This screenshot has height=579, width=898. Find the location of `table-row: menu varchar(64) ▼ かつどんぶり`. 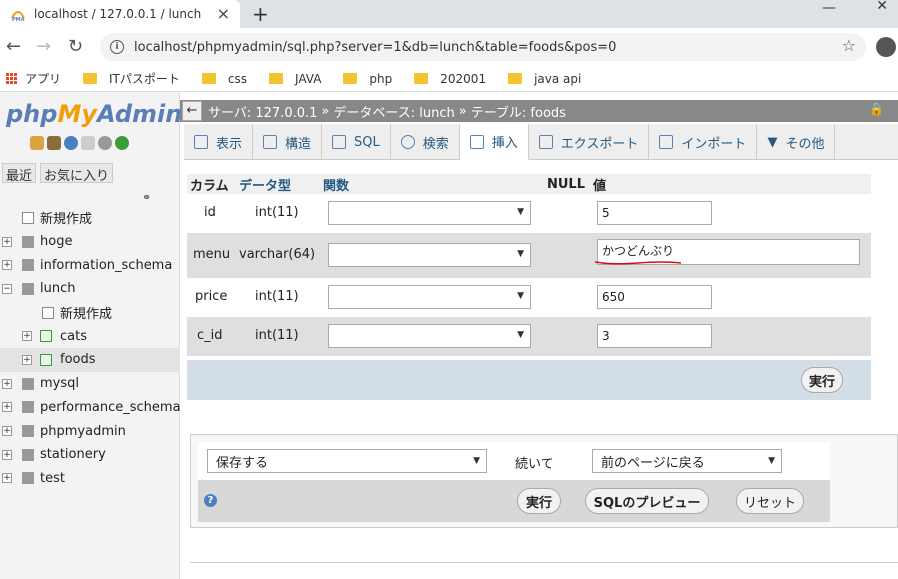

table-row: menu varchar(64) ▼ かつどんぶり is located at coordinates (529, 255).